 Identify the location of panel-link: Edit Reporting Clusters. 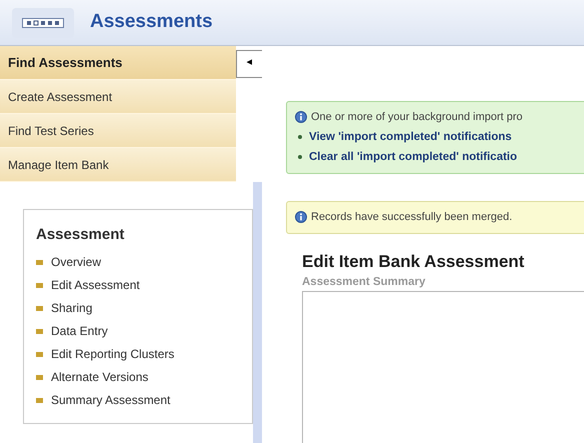
(112, 354).